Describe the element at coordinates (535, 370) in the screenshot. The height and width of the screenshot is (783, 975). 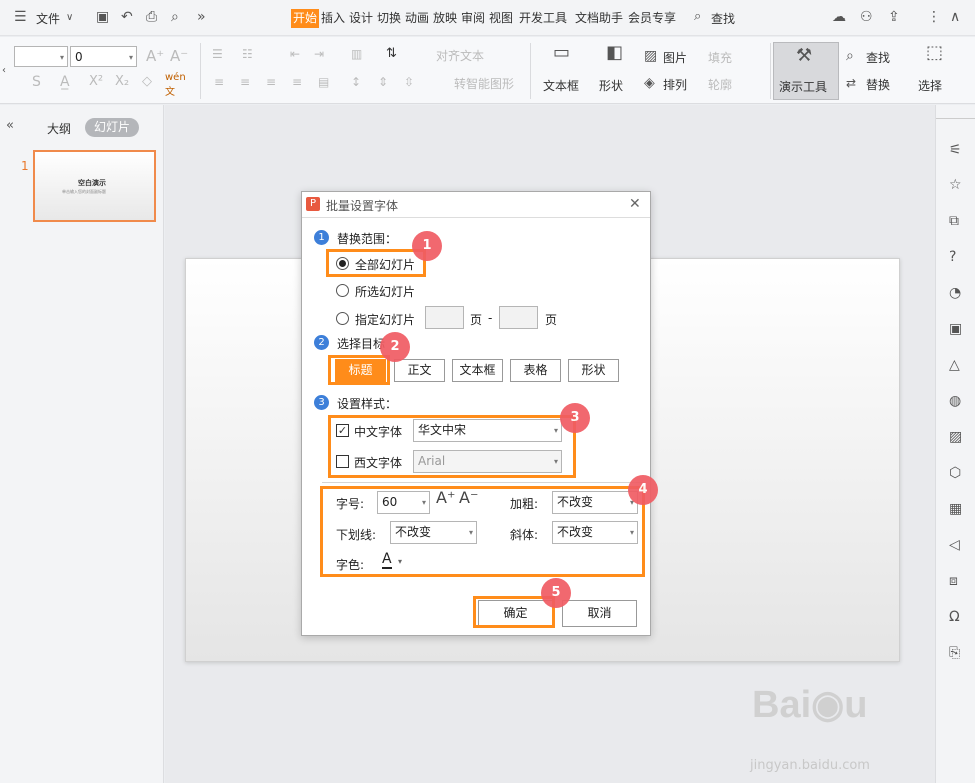
I see `target-table-button: 表格` at that location.